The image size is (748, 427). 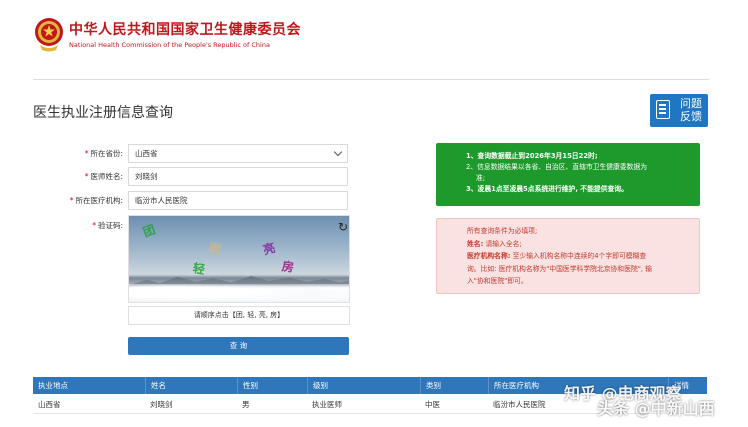 What do you see at coordinates (691, 110) in the screenshot?
I see `feedback-label: 问题反馈` at bounding box center [691, 110].